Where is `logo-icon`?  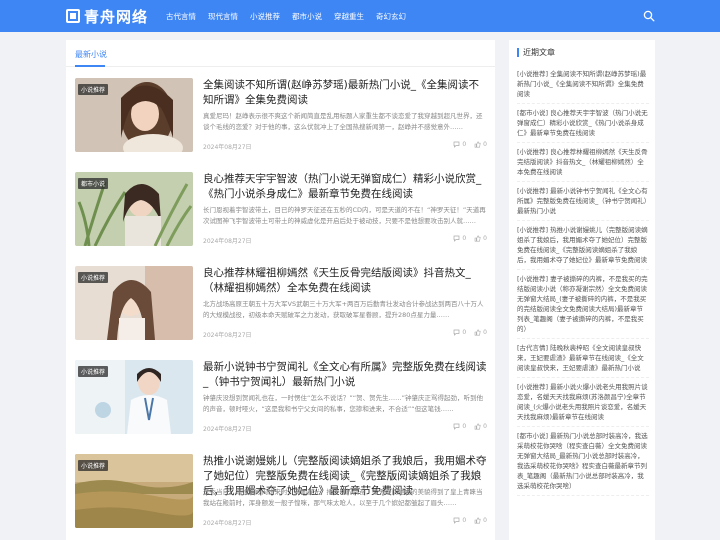 logo-icon is located at coordinates (73, 16).